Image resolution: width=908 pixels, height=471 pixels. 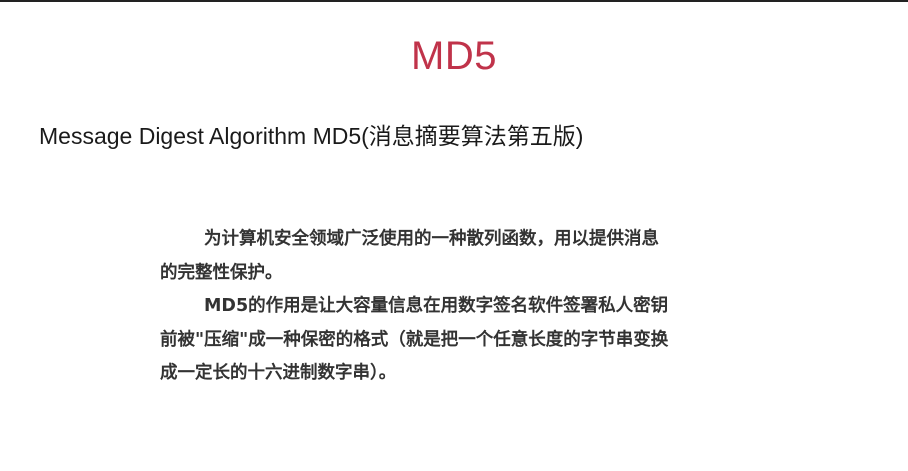 I want to click on paragraph-2-line-2: 前被"压缩"成一种保密的格式（就是把一个任意长度的字节串变换, so click(x=414, y=339).